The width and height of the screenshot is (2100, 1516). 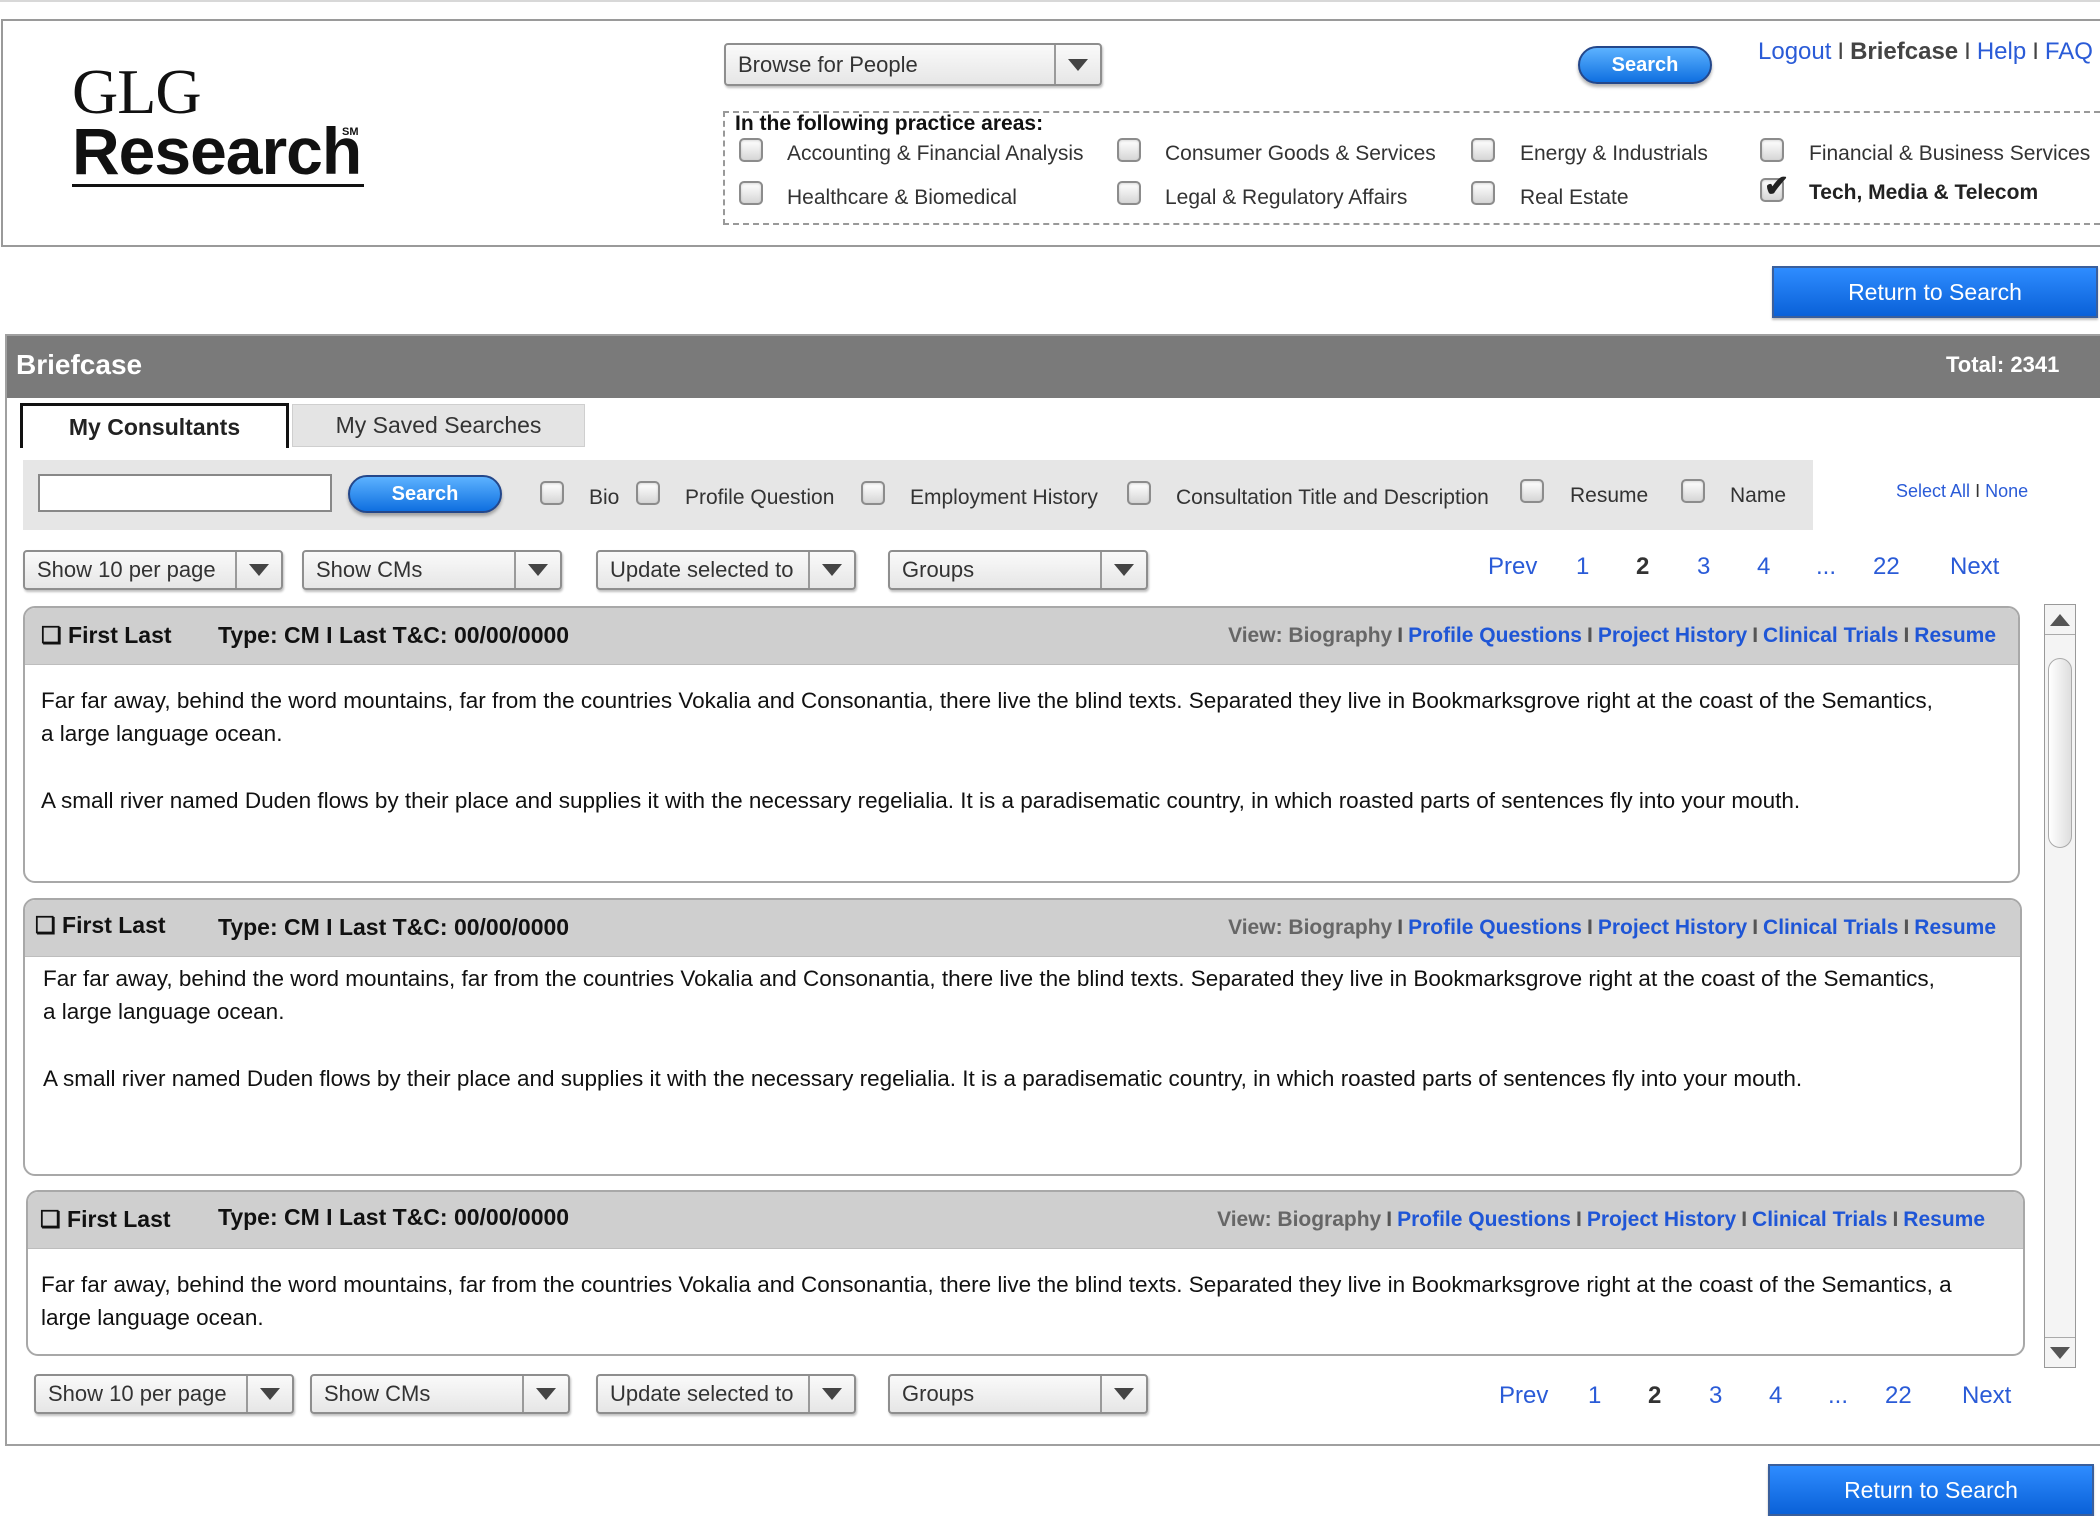 What do you see at coordinates (2069, 51) in the screenshot?
I see `faq-link: FAQ` at bounding box center [2069, 51].